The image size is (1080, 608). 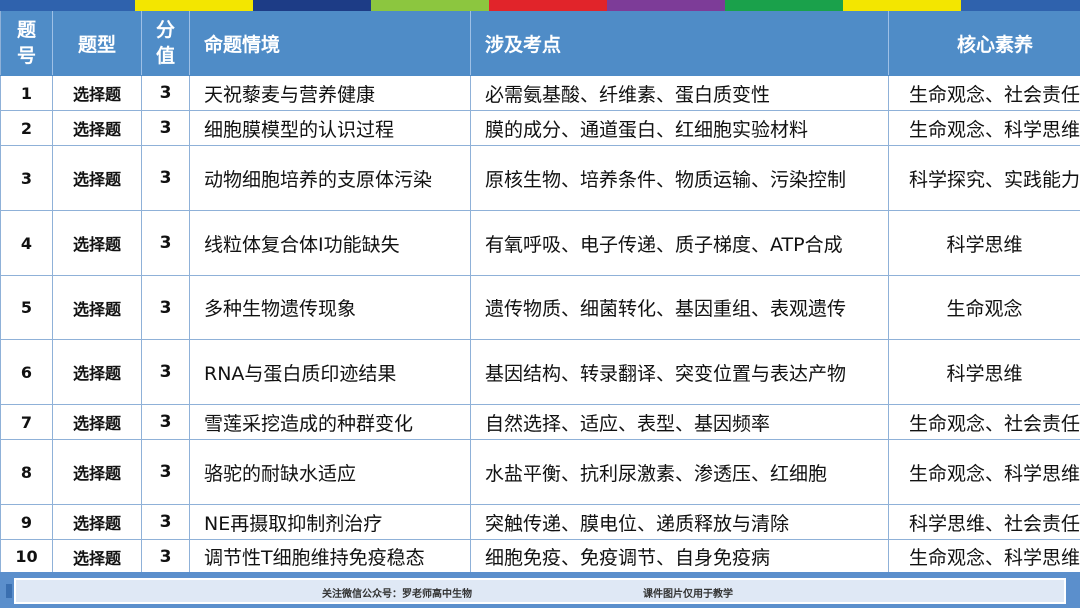 I want to click on row-scene: 天祝藜麦与营养健康, so click(x=330, y=93).